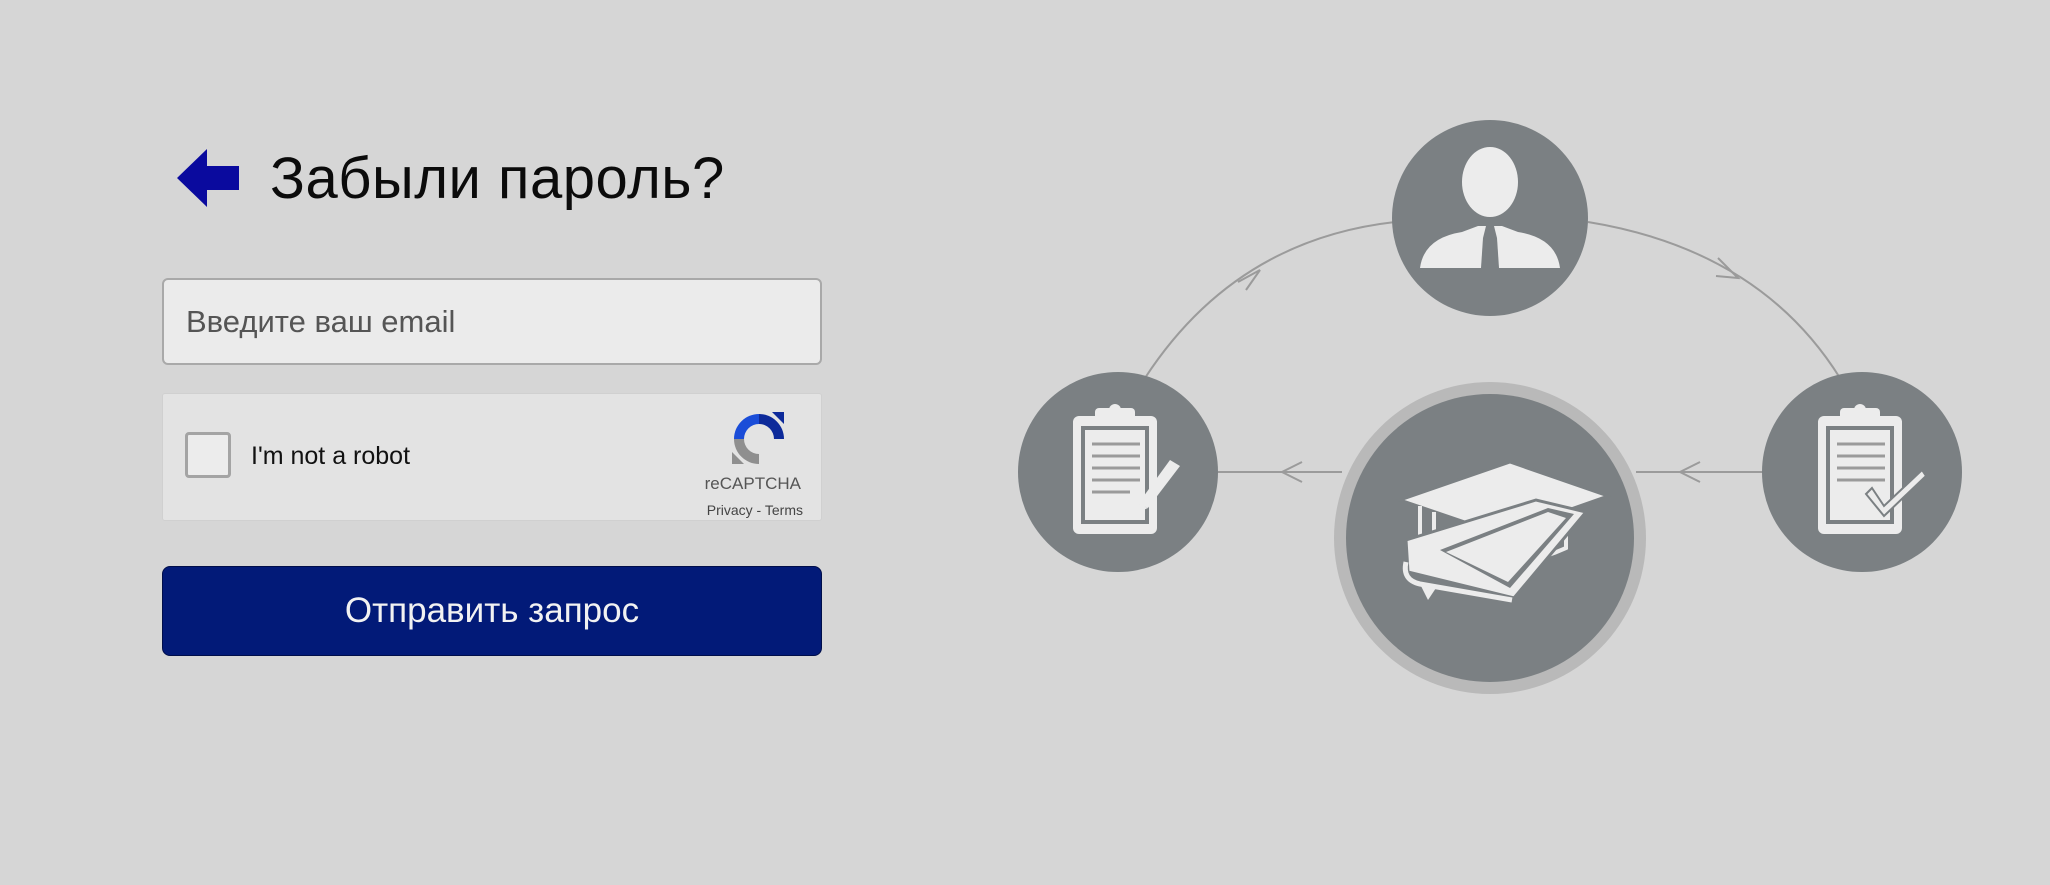  I want to click on clipboard-edit-node, so click(1118, 472).